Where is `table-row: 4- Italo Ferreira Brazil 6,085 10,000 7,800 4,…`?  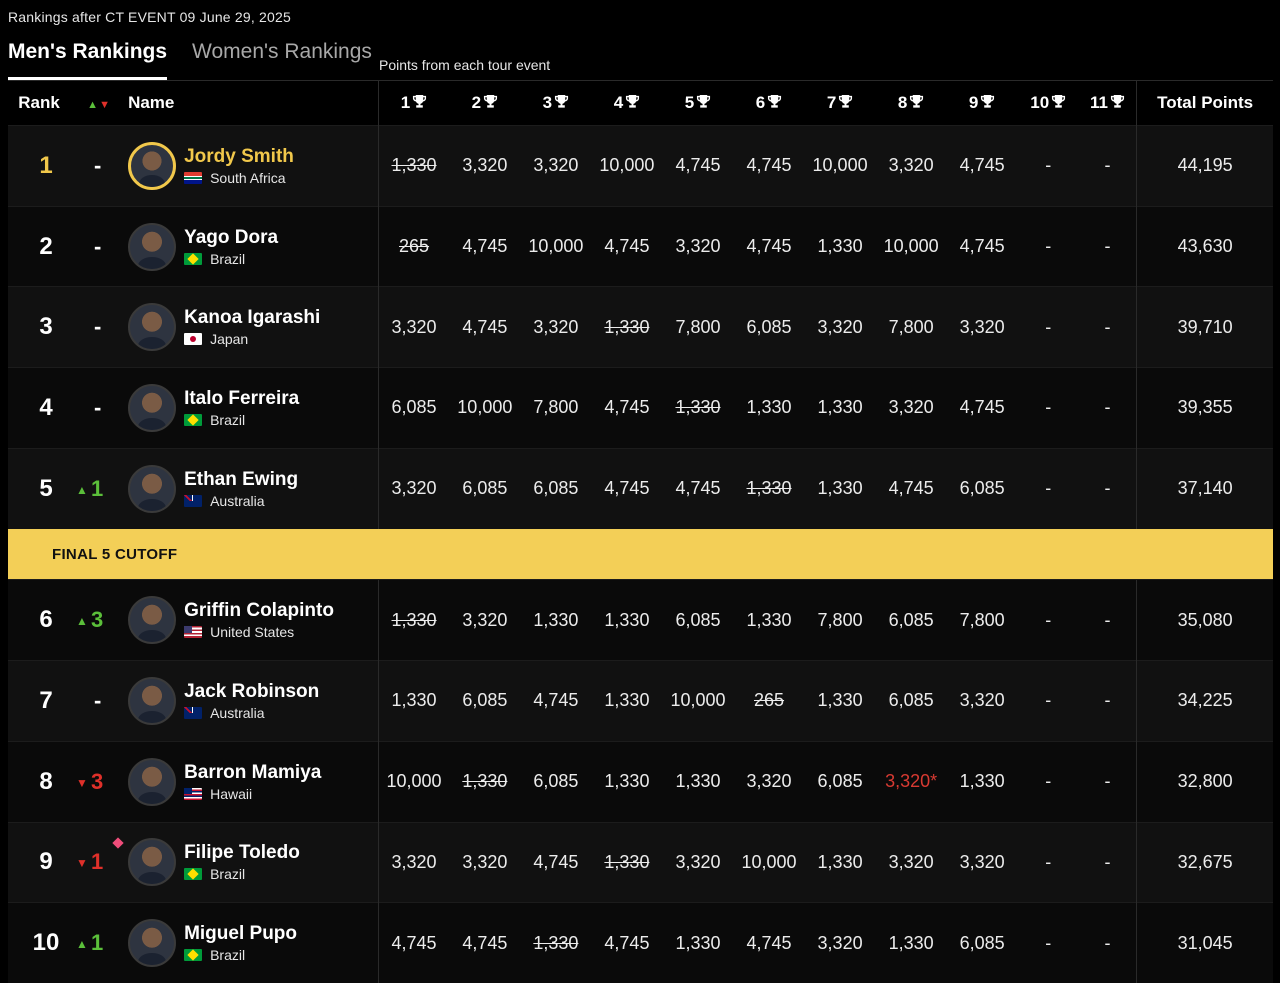 table-row: 4- Italo Ferreira Brazil 6,085 10,000 7,800 4,… is located at coordinates (640, 408).